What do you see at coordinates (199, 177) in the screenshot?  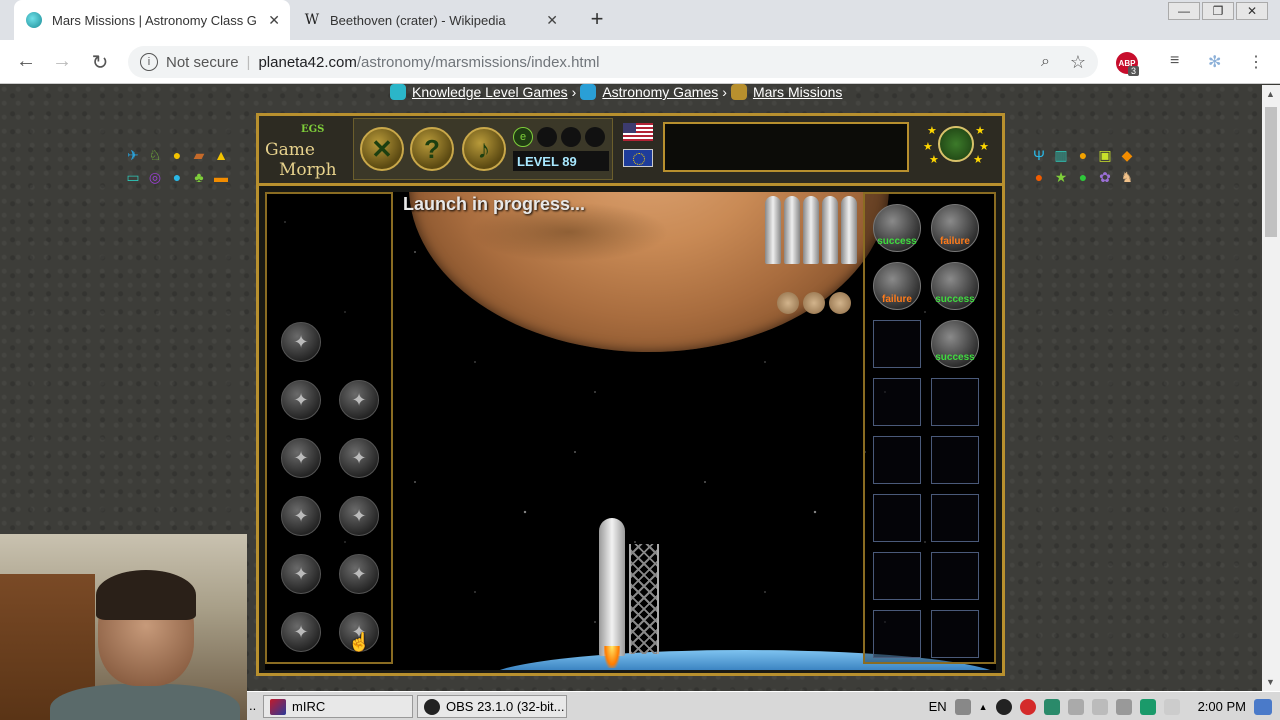 I see `dna-icon: ♣` at bounding box center [199, 177].